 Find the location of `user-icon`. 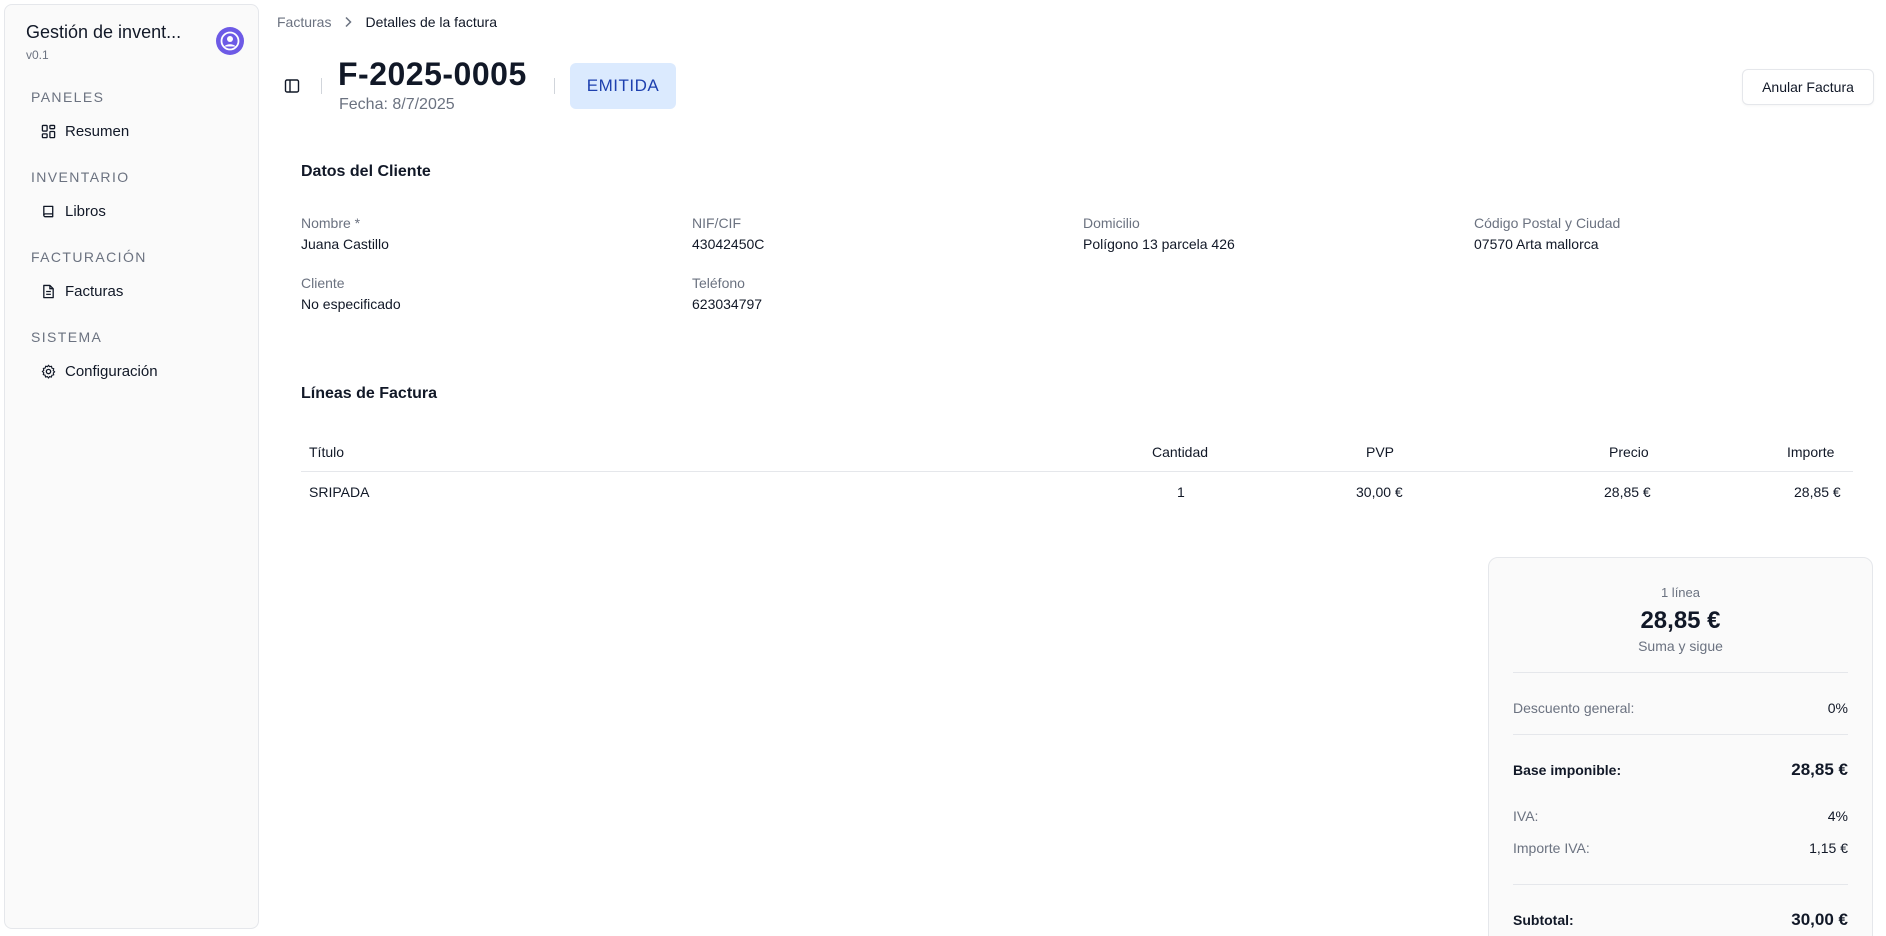

user-icon is located at coordinates (230, 41).